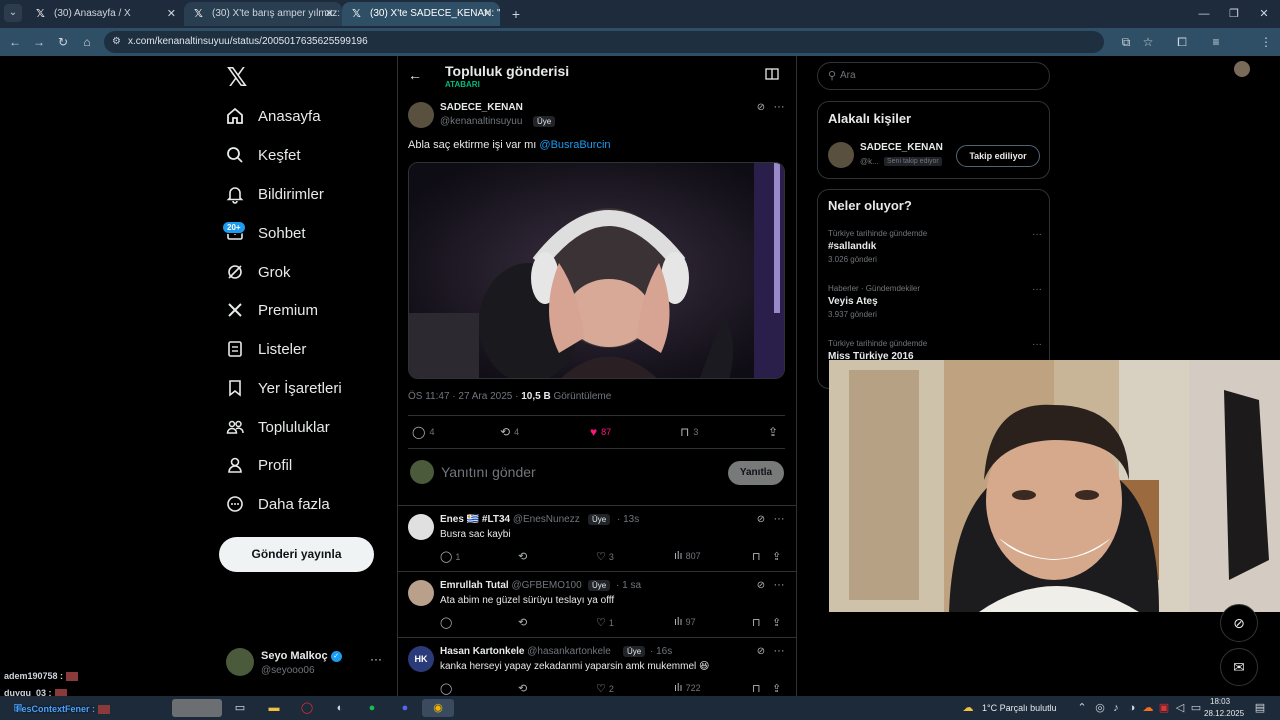 The image size is (1280, 720). Describe the element at coordinates (772, 76) in the screenshot. I see `reader-icon` at that location.